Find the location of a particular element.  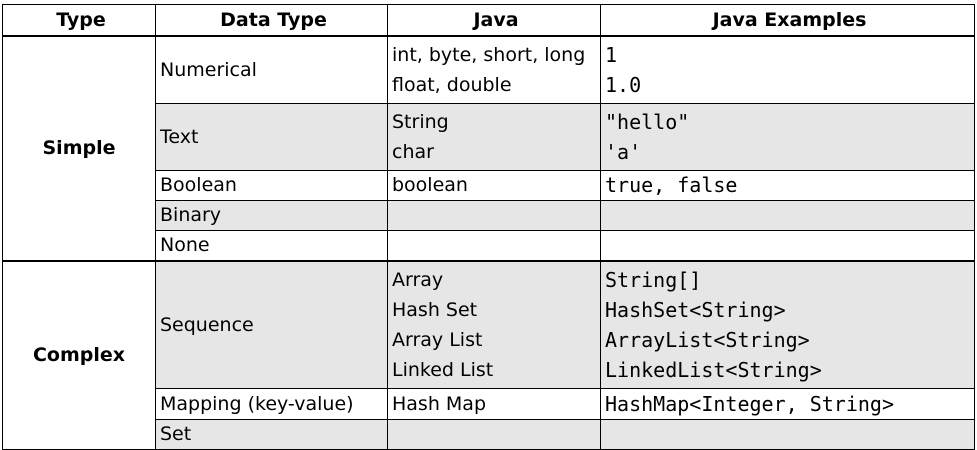

java-value: Hash Set is located at coordinates (435, 310).